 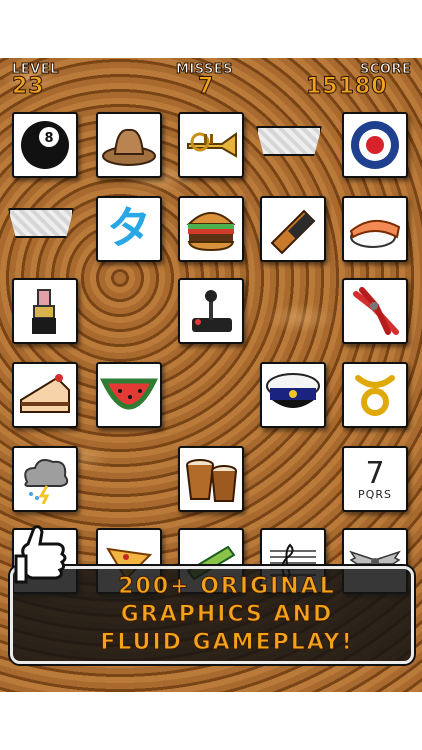 What do you see at coordinates (46, 481) in the screenshot?
I see `storm-cloud-icon` at bounding box center [46, 481].